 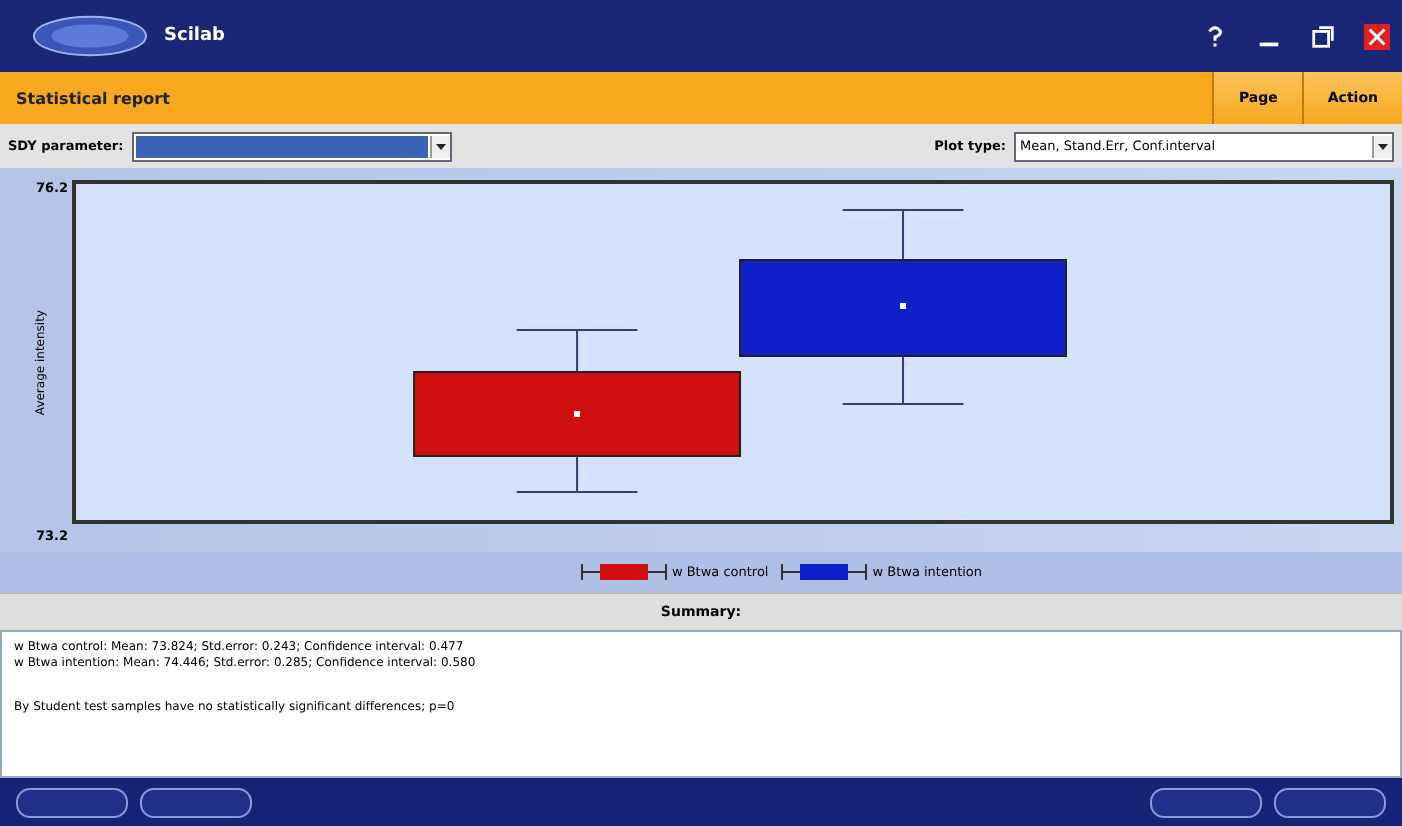 I want to click on close-icon, so click(x=1377, y=36).